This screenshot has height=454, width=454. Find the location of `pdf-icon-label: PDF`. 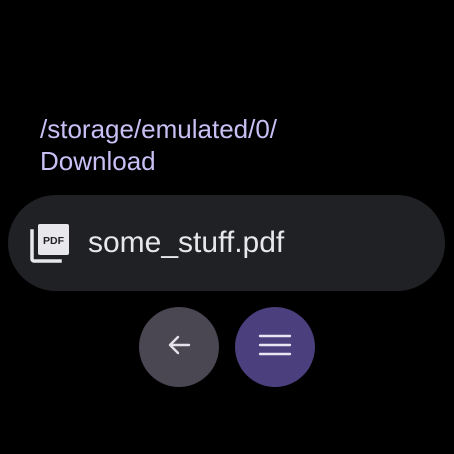

pdf-icon-label: PDF is located at coordinates (54, 241).